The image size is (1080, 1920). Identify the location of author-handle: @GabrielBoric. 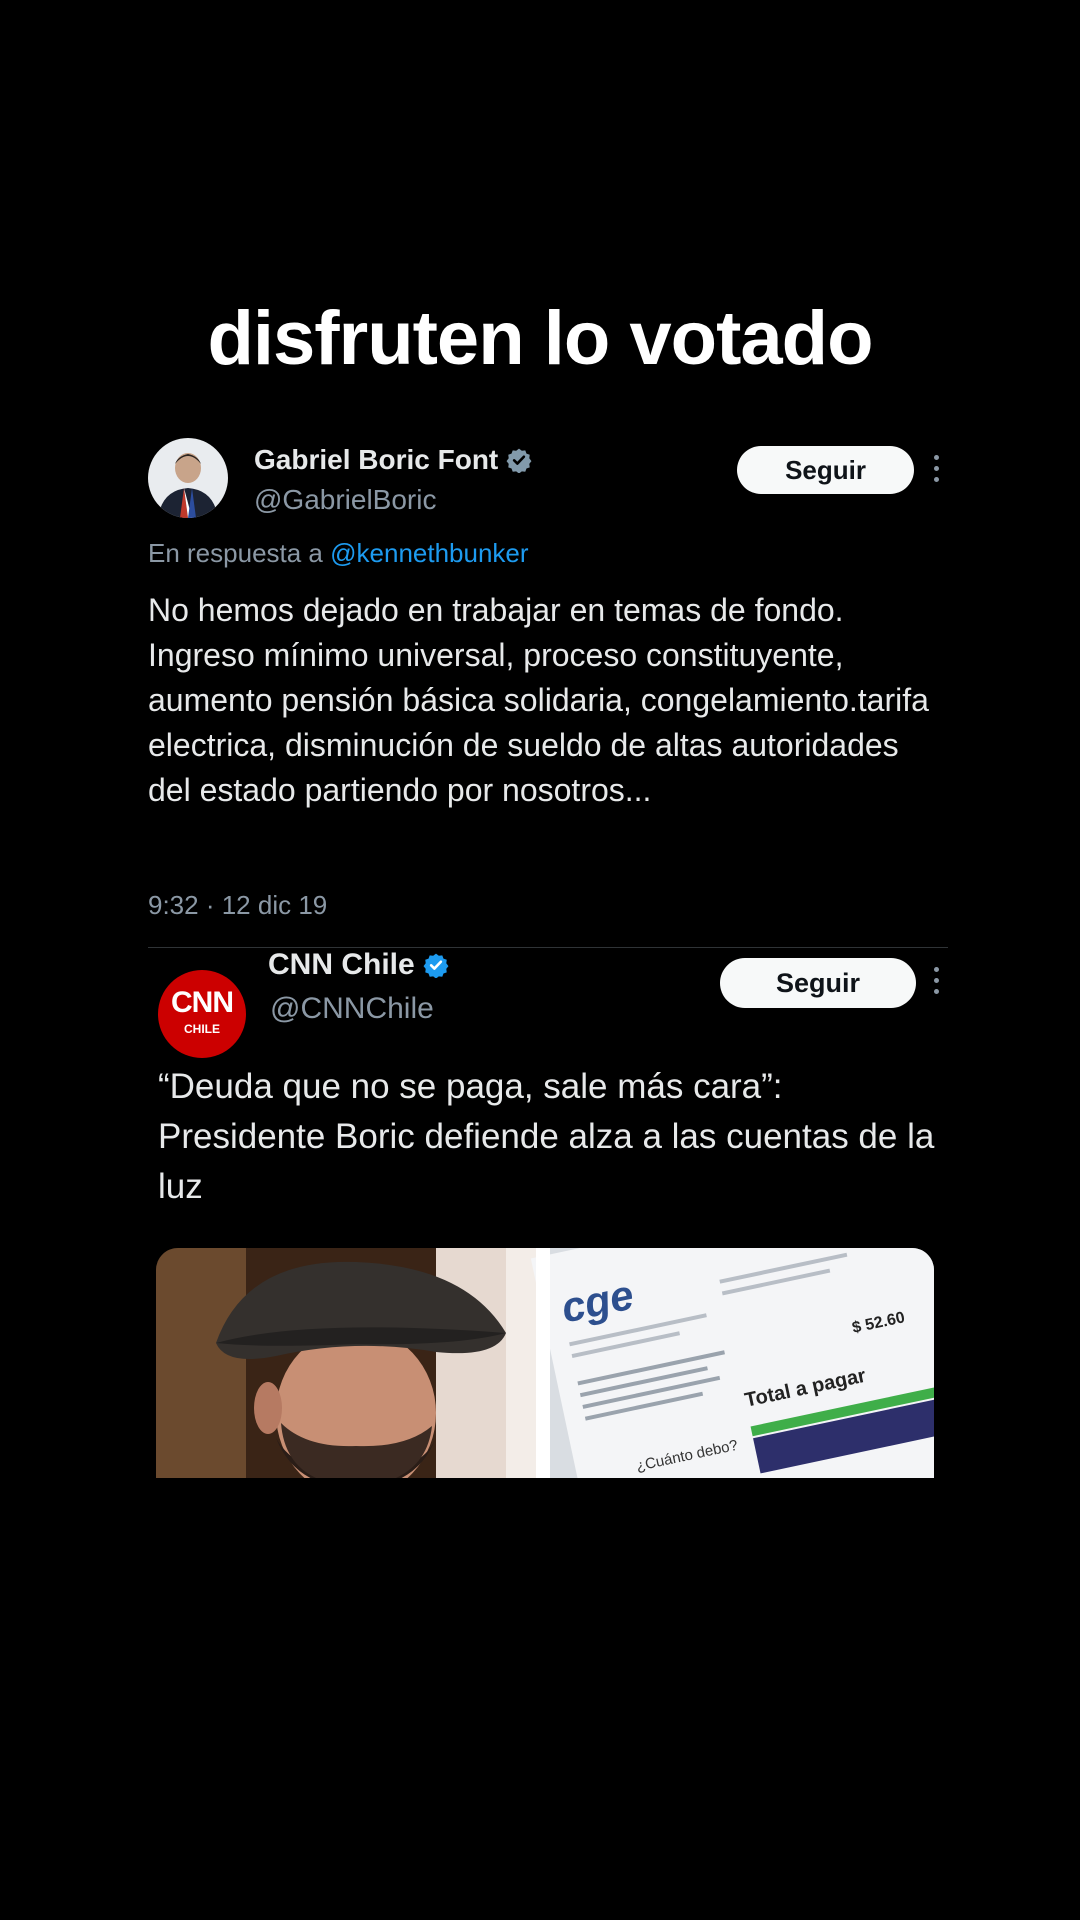
(345, 500).